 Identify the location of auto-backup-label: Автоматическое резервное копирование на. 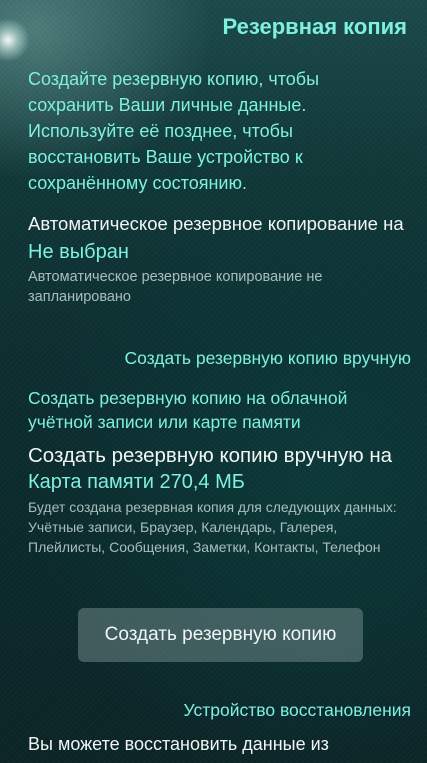
(216, 223).